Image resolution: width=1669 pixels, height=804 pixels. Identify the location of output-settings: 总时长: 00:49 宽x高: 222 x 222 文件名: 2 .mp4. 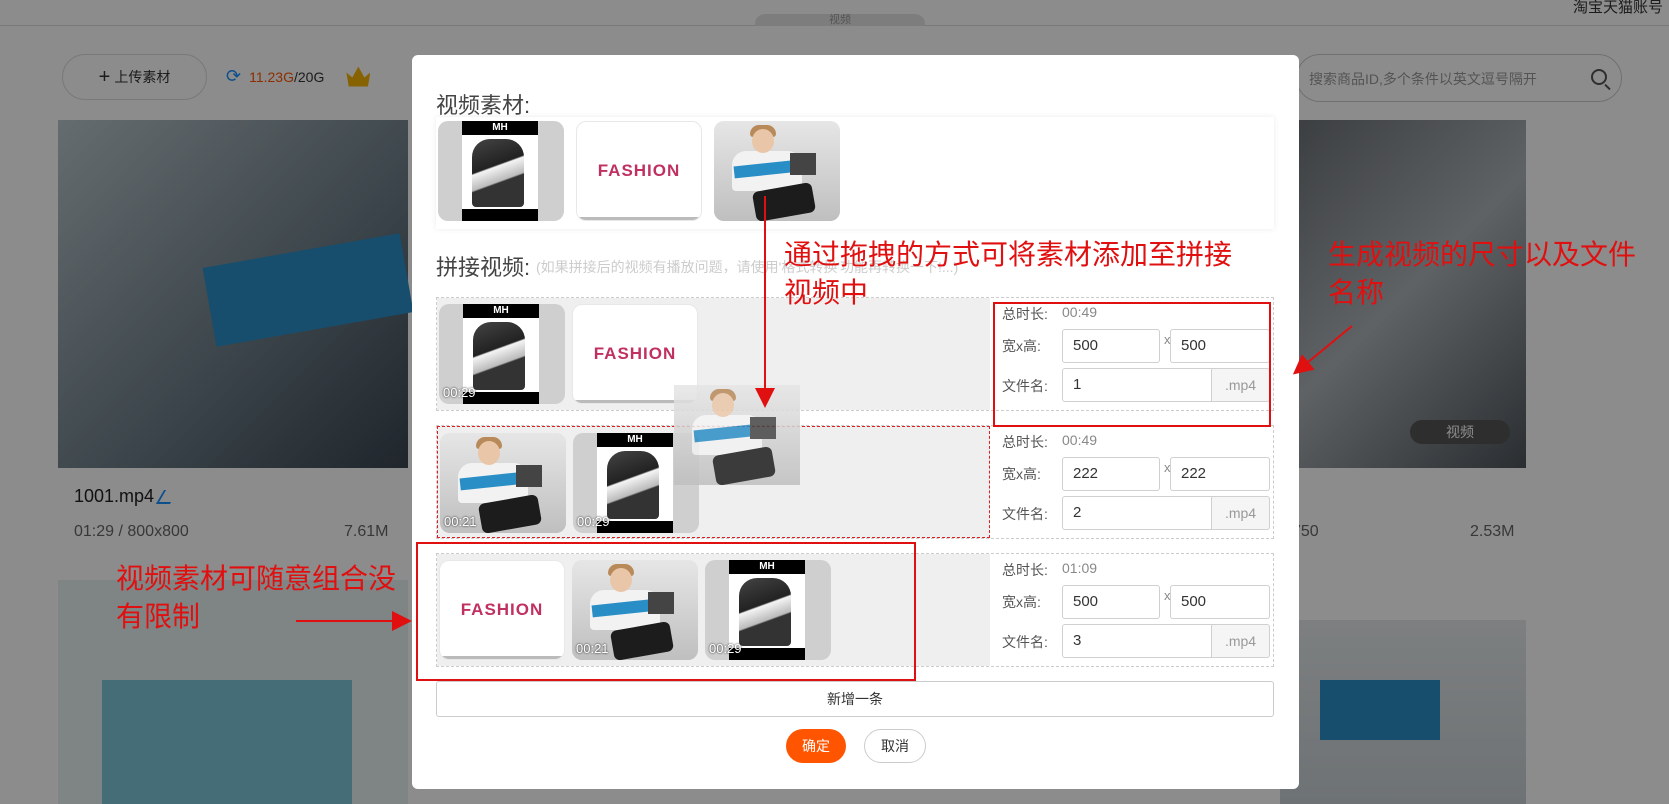
(1131, 482).